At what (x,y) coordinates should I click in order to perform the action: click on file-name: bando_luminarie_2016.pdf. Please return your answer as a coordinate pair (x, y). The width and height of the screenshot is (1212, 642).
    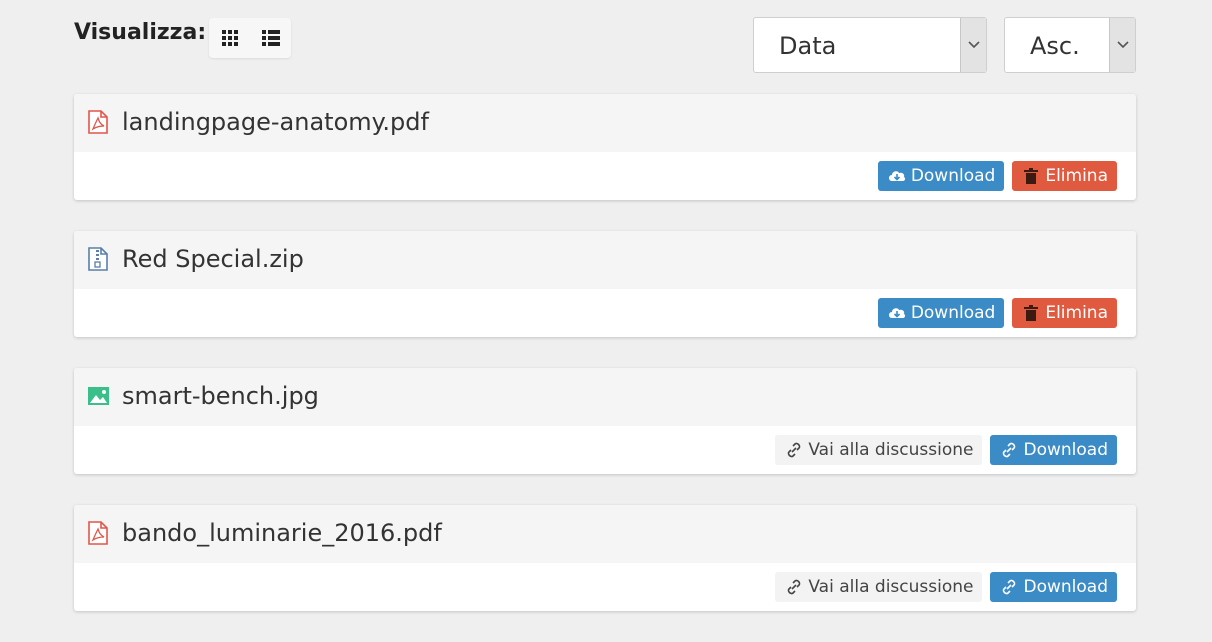
    Looking at the image, I should click on (282, 533).